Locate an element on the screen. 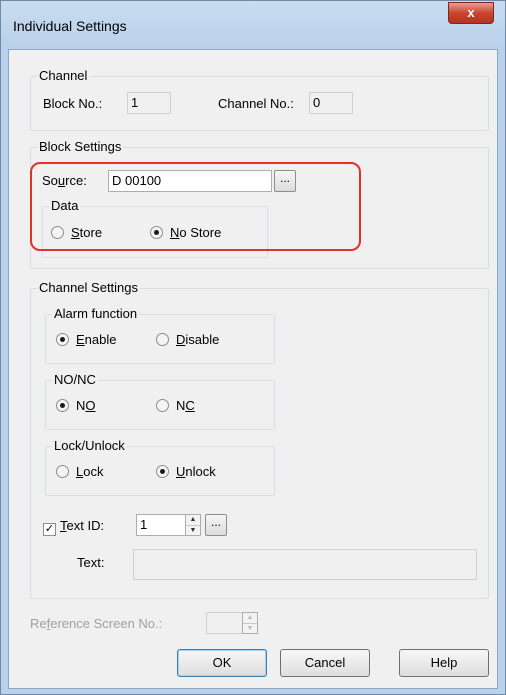 The height and width of the screenshot is (695, 506). lock-radio-dot is located at coordinates (62, 471).